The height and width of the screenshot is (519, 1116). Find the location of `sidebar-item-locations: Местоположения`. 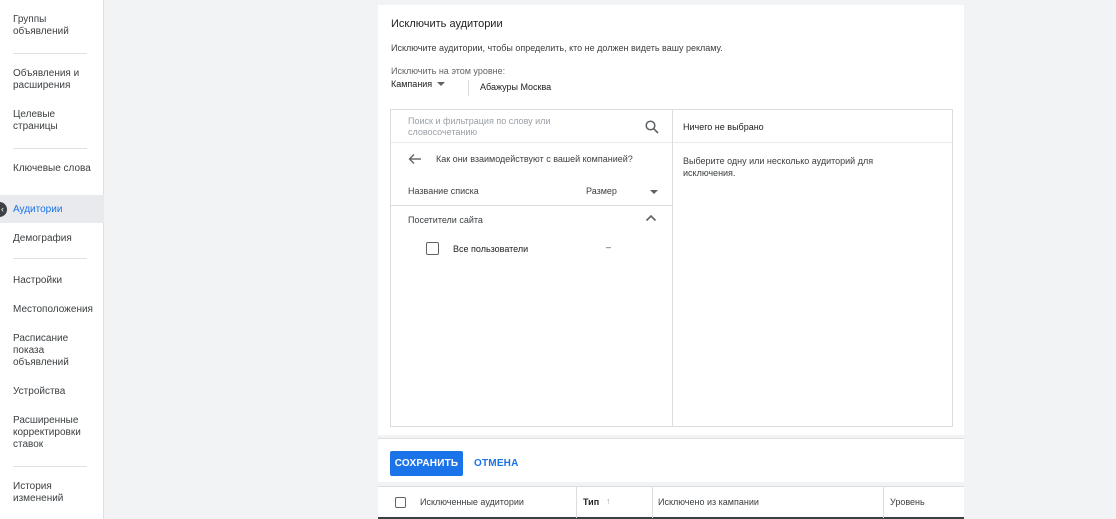

sidebar-item-locations: Местоположения is located at coordinates (53, 310).